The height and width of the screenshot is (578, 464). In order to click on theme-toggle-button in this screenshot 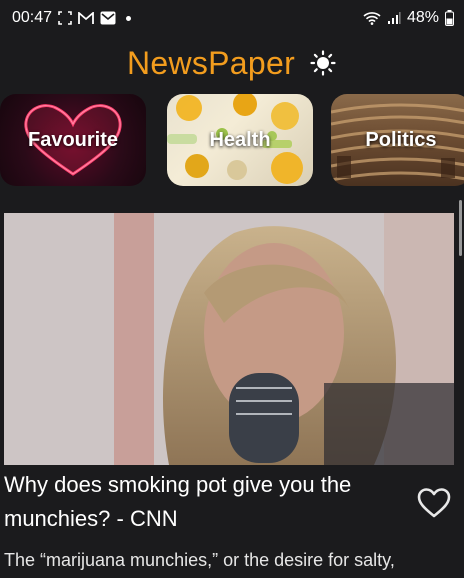, I will do `click(323, 63)`.